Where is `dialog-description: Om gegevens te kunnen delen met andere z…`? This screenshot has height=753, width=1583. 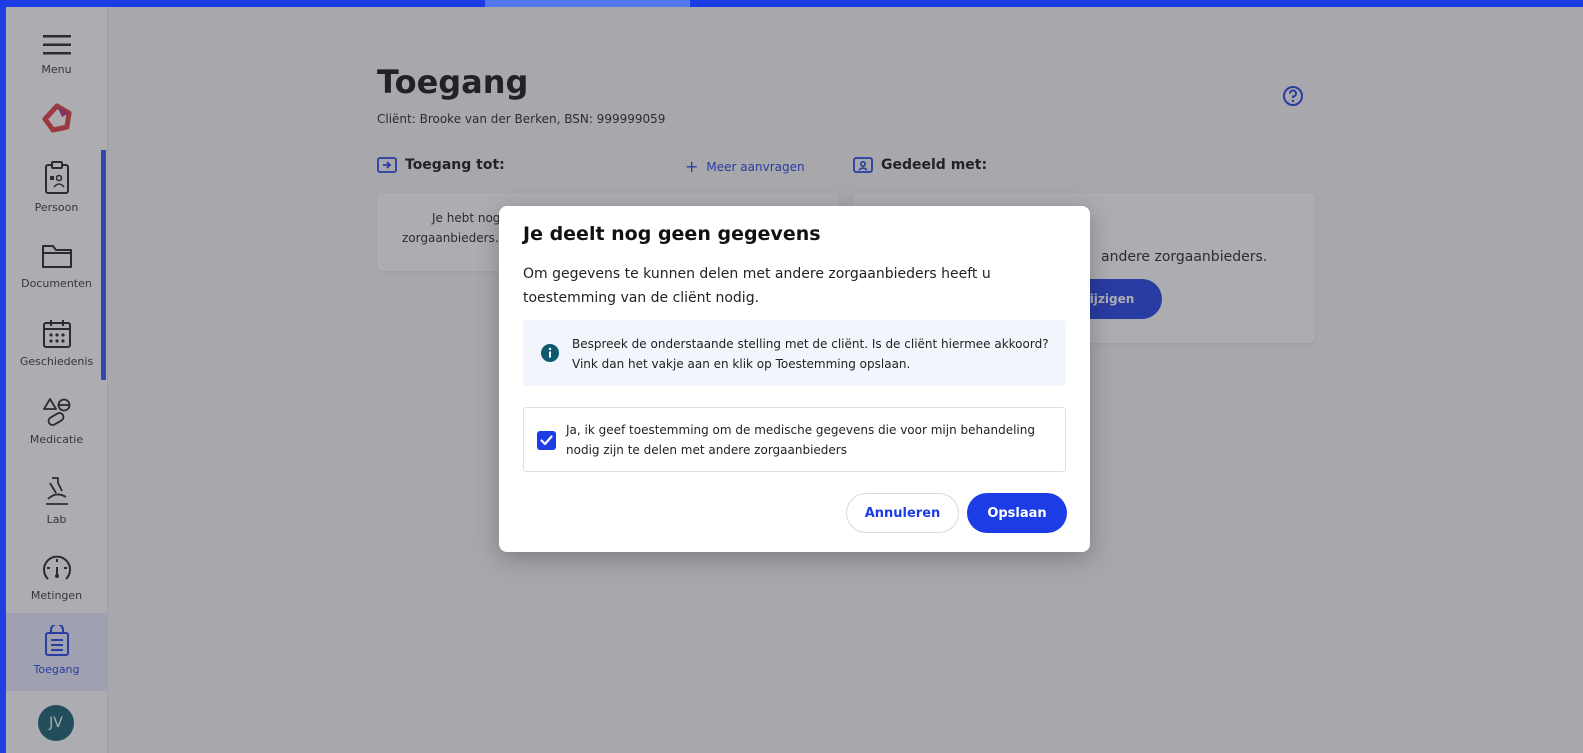 dialog-description: Om gegevens te kunnen delen met andere z… is located at coordinates (757, 286).